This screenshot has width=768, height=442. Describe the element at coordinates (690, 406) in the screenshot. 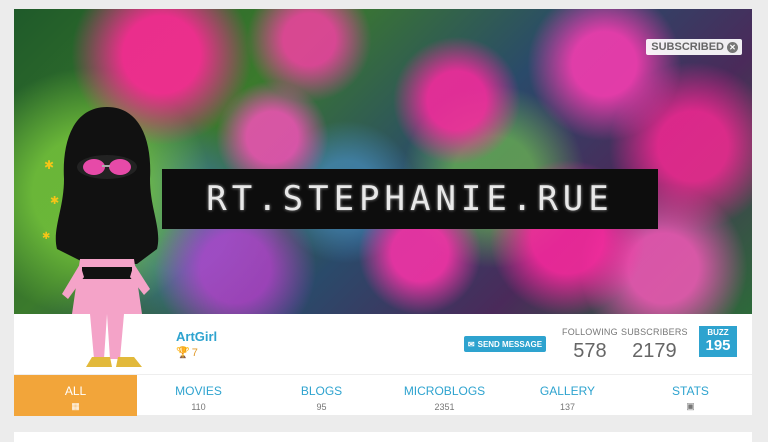

I see `image-icon: ▣` at that location.